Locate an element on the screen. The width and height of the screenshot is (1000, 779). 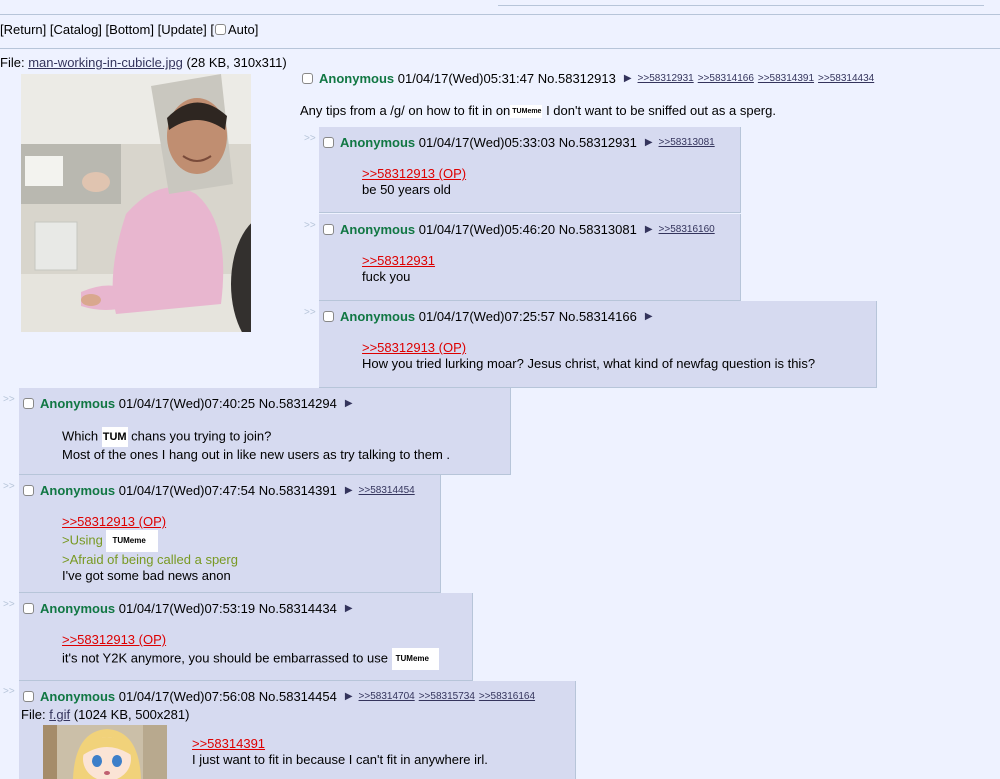
quote-link: >>58312931 is located at coordinates (398, 261).